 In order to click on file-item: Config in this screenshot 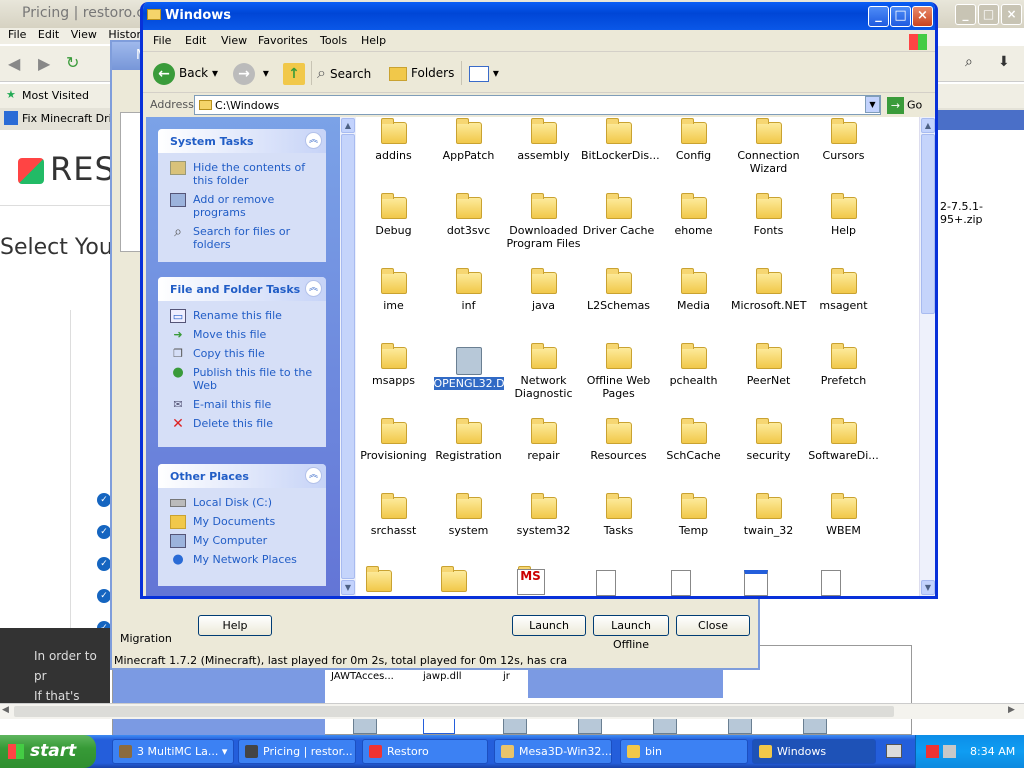, I will do `click(693, 140)`.